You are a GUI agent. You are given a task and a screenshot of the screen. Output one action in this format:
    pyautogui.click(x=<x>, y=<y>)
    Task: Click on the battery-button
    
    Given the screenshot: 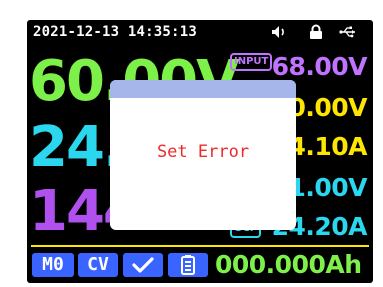 What is the action you would take?
    pyautogui.click(x=188, y=265)
    